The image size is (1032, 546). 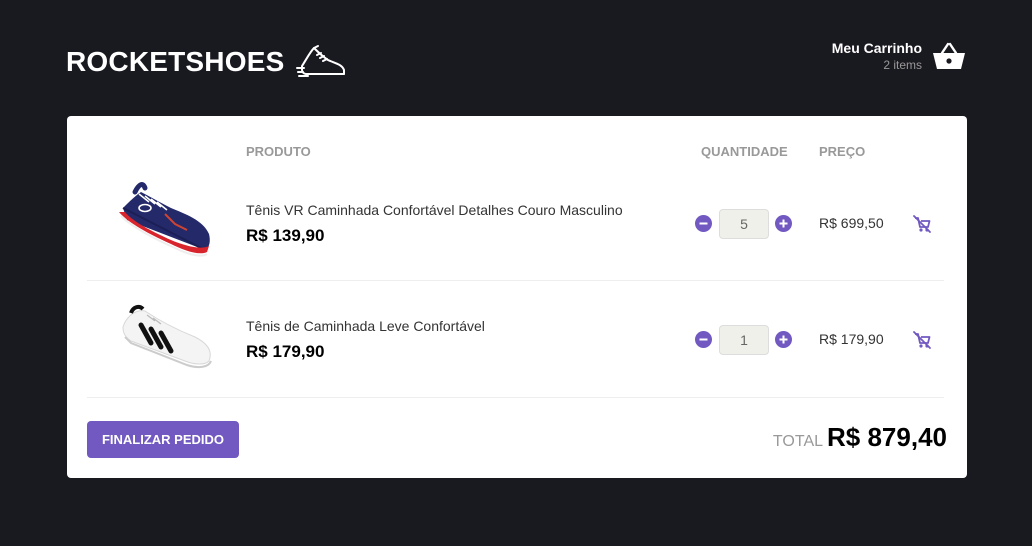 I want to click on order-total: TOTAL R$ 879,40, so click(x=860, y=437).